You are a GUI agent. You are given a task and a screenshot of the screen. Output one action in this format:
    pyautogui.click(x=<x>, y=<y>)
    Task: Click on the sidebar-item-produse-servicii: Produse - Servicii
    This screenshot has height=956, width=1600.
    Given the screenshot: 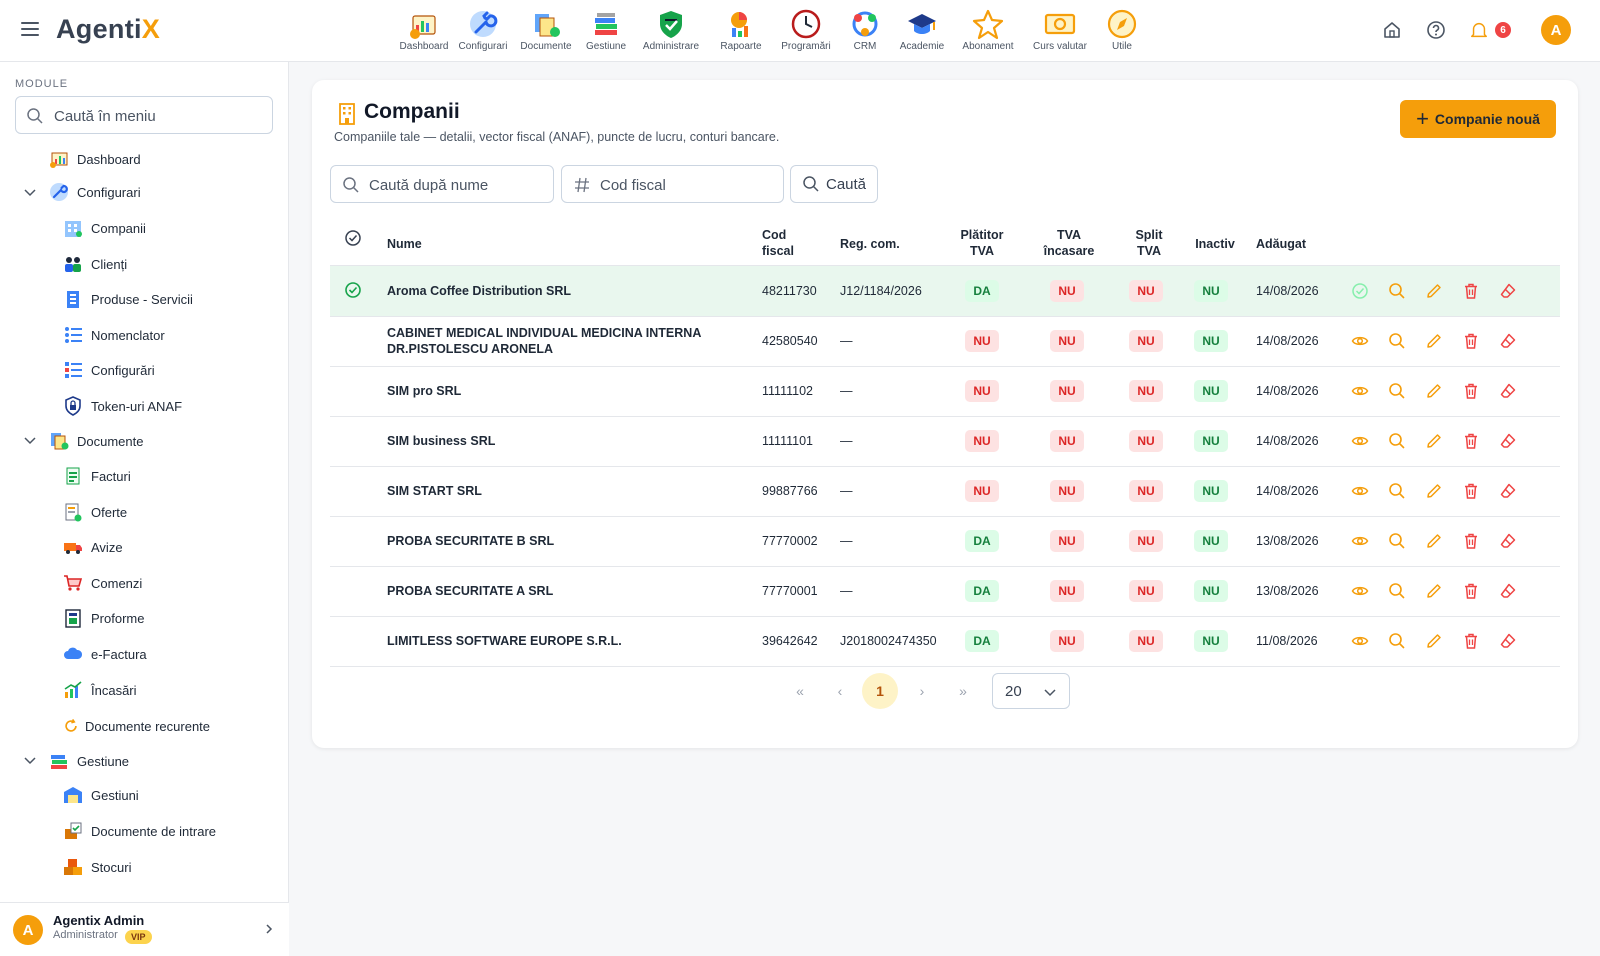 What is the action you would take?
    pyautogui.click(x=127, y=299)
    